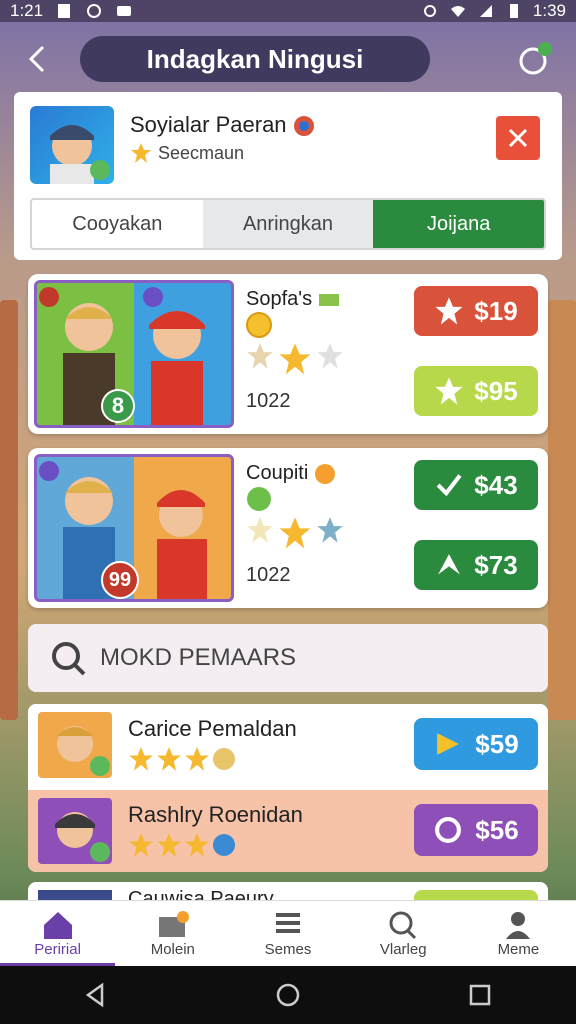 This screenshot has height=1024, width=576. I want to click on nav-item-peririal: Peririal, so click(57, 933).